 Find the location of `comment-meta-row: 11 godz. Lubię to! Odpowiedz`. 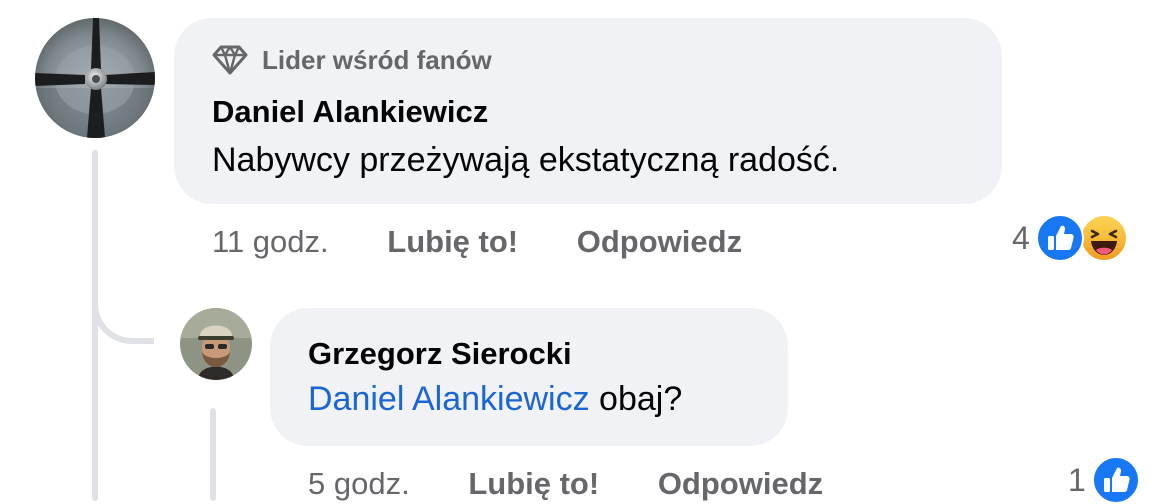

comment-meta-row: 11 godz. Lubię to! Odpowiedz is located at coordinates (477, 242).